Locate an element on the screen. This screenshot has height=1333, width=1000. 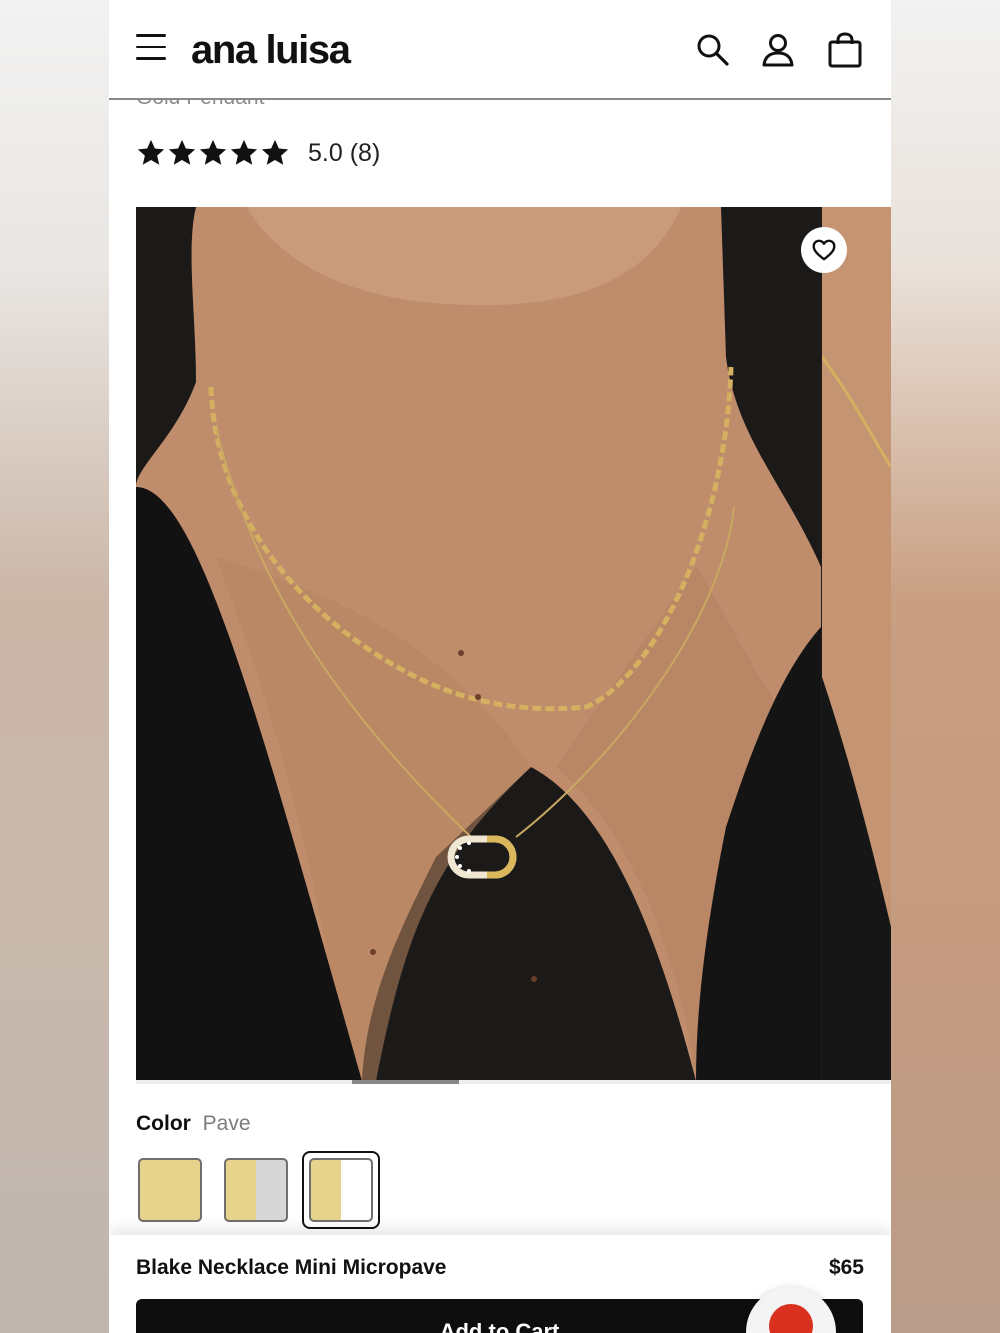
product-rating: 5.0 (8) is located at coordinates (258, 153).